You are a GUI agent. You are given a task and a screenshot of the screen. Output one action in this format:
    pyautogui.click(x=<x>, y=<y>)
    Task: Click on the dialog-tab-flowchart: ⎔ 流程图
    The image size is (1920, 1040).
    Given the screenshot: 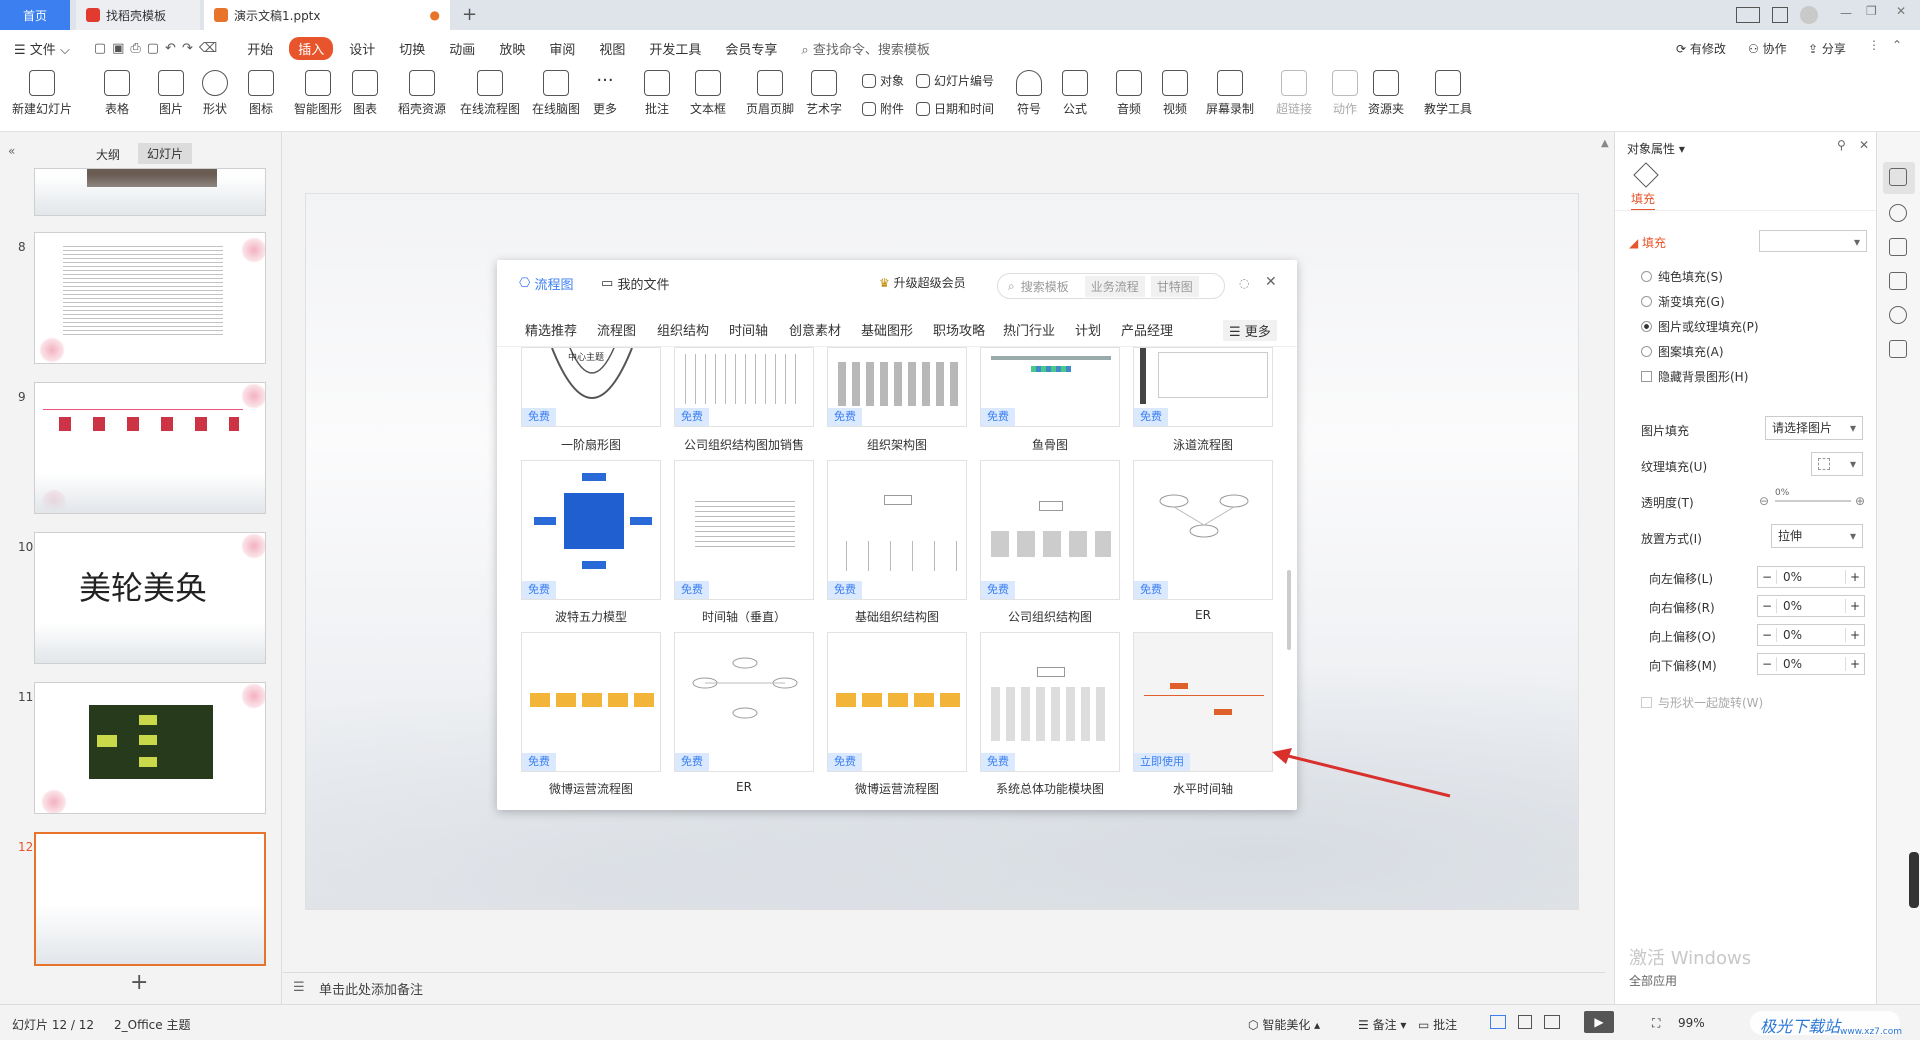 What is the action you would take?
    pyautogui.click(x=546, y=283)
    